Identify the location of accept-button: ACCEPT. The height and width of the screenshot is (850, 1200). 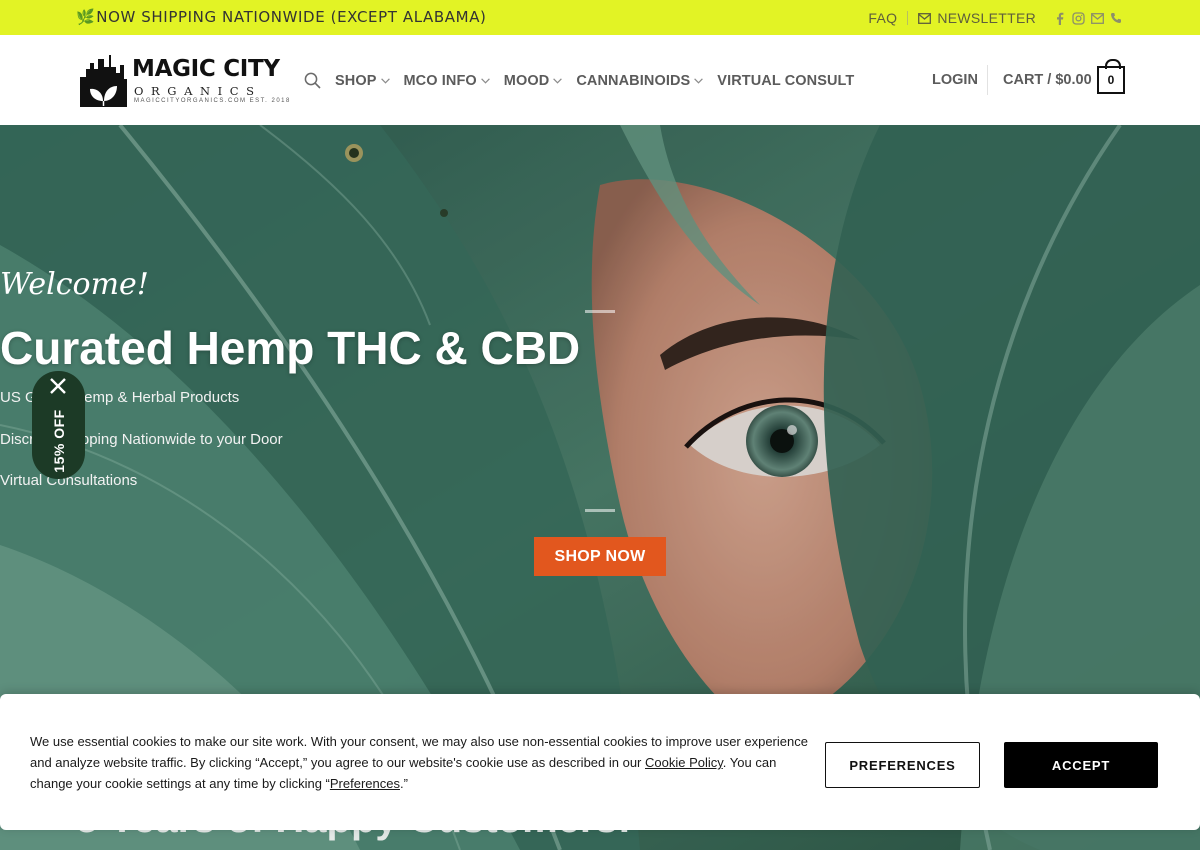
(1081, 765).